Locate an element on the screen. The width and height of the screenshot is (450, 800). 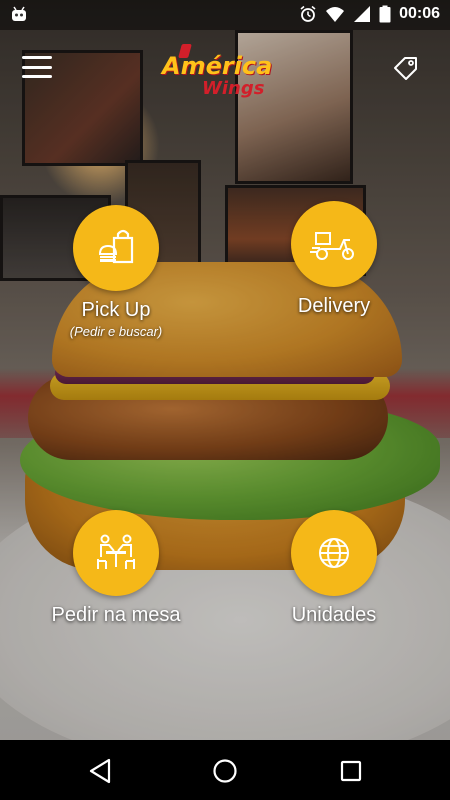
america-wings-logo: América Wings is located at coordinates (225, 73).